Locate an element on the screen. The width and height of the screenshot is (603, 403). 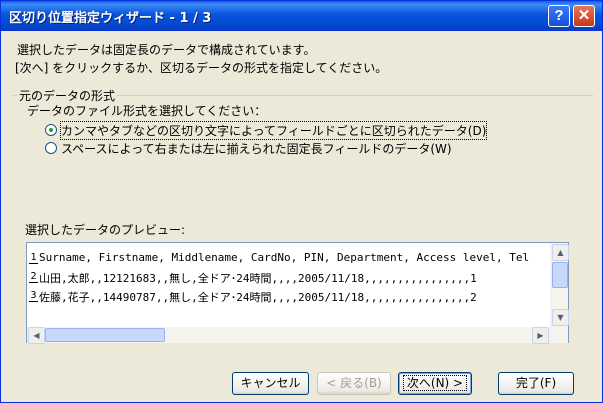
scroll-down-icon: ▼ is located at coordinates (560, 317).